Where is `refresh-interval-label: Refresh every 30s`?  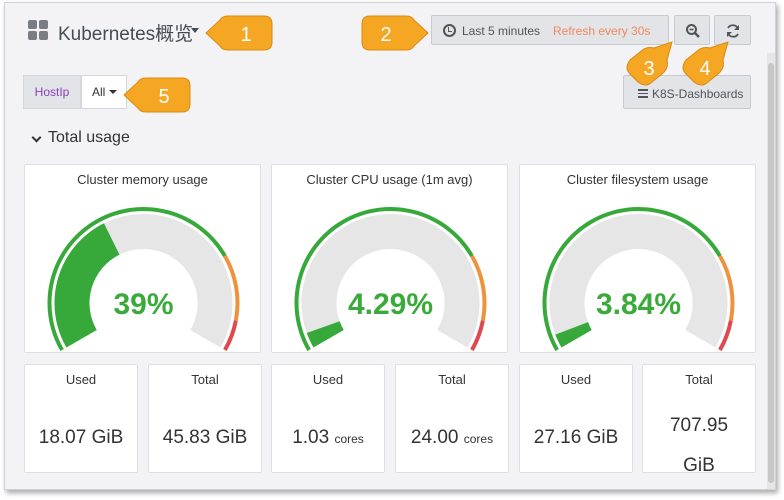 refresh-interval-label: Refresh every 30s is located at coordinates (602, 31).